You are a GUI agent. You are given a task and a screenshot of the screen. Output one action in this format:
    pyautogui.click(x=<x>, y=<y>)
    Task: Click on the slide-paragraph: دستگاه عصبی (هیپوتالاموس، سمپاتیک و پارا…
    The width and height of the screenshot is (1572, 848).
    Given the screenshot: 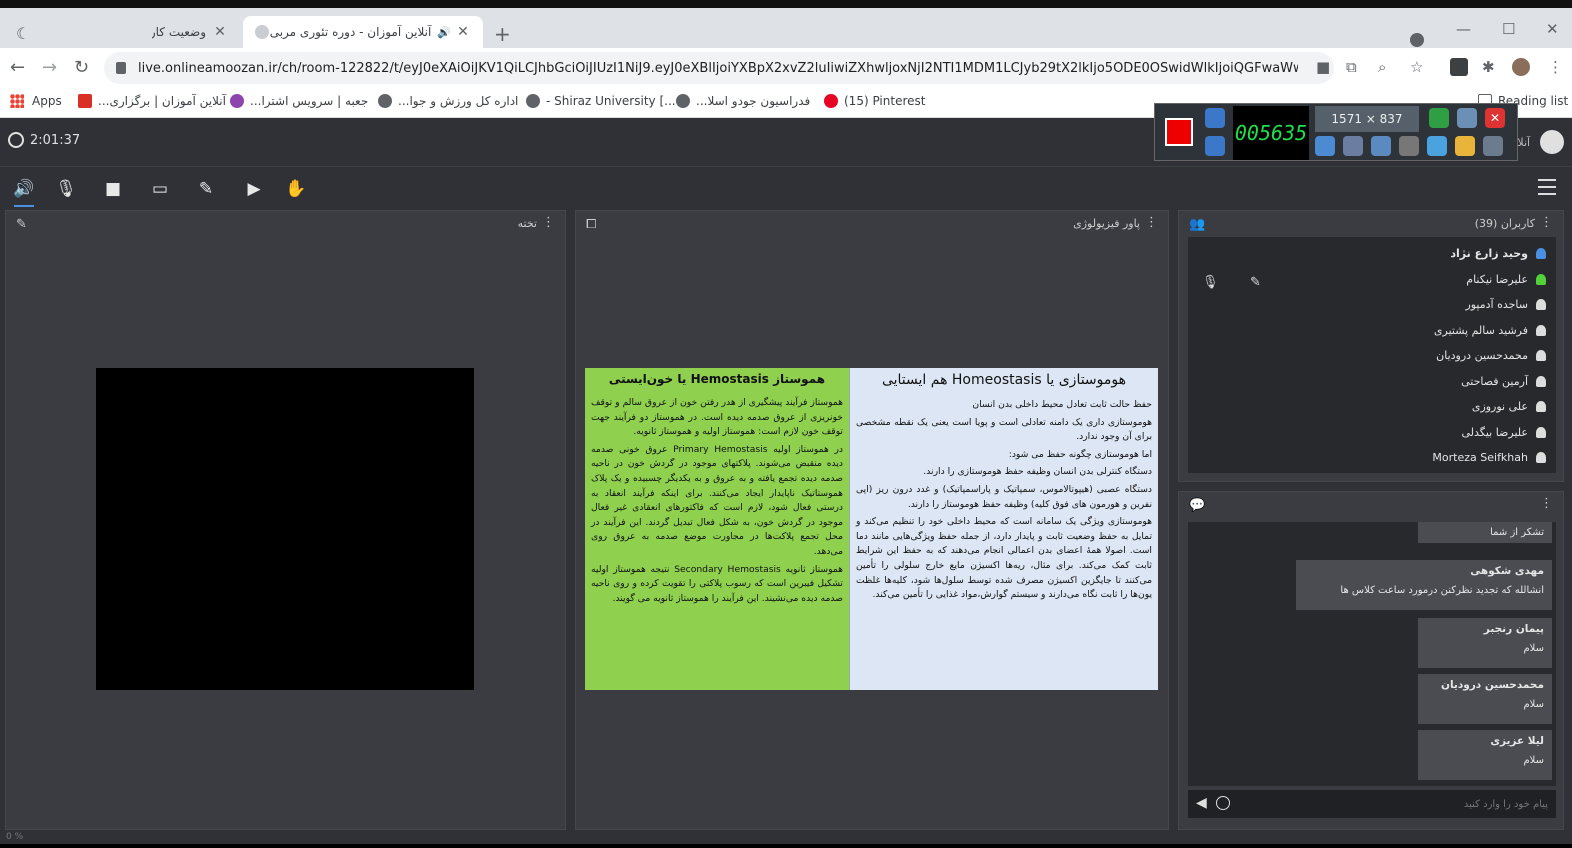 What is the action you would take?
    pyautogui.click(x=1004, y=496)
    